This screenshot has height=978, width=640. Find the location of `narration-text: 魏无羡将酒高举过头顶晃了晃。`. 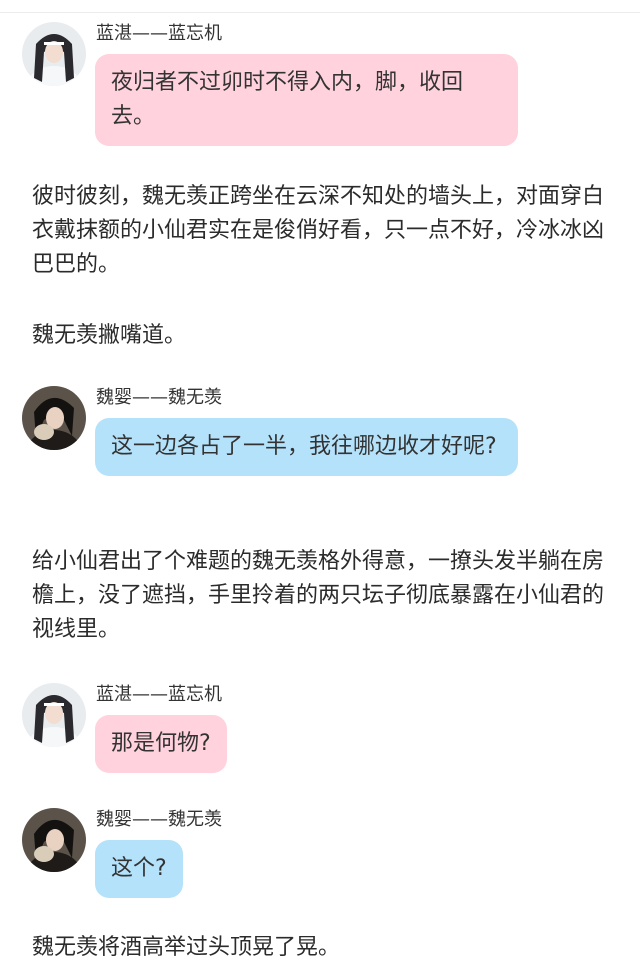

narration-text: 魏无羡将酒高举过头顶晃了晃。 is located at coordinates (186, 947).